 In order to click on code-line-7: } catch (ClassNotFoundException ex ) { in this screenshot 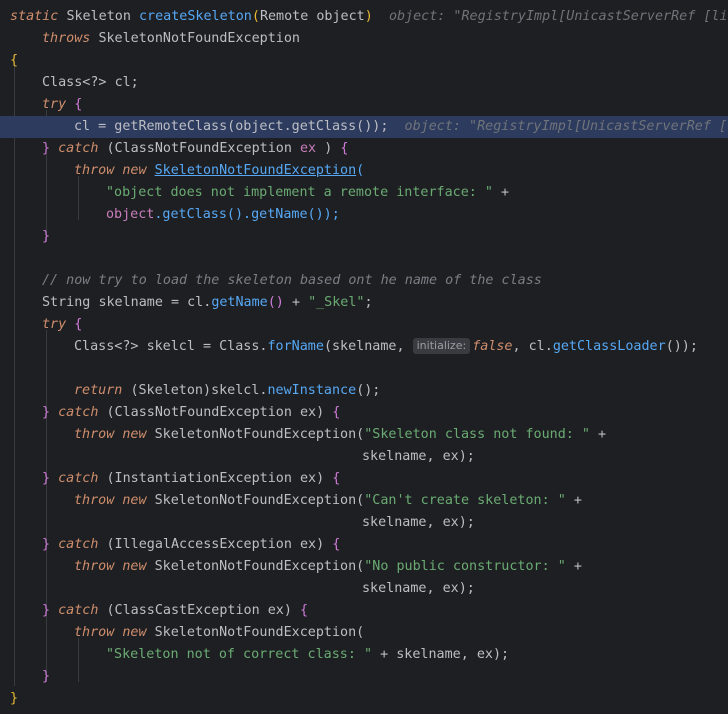, I will do `click(364, 149)`.